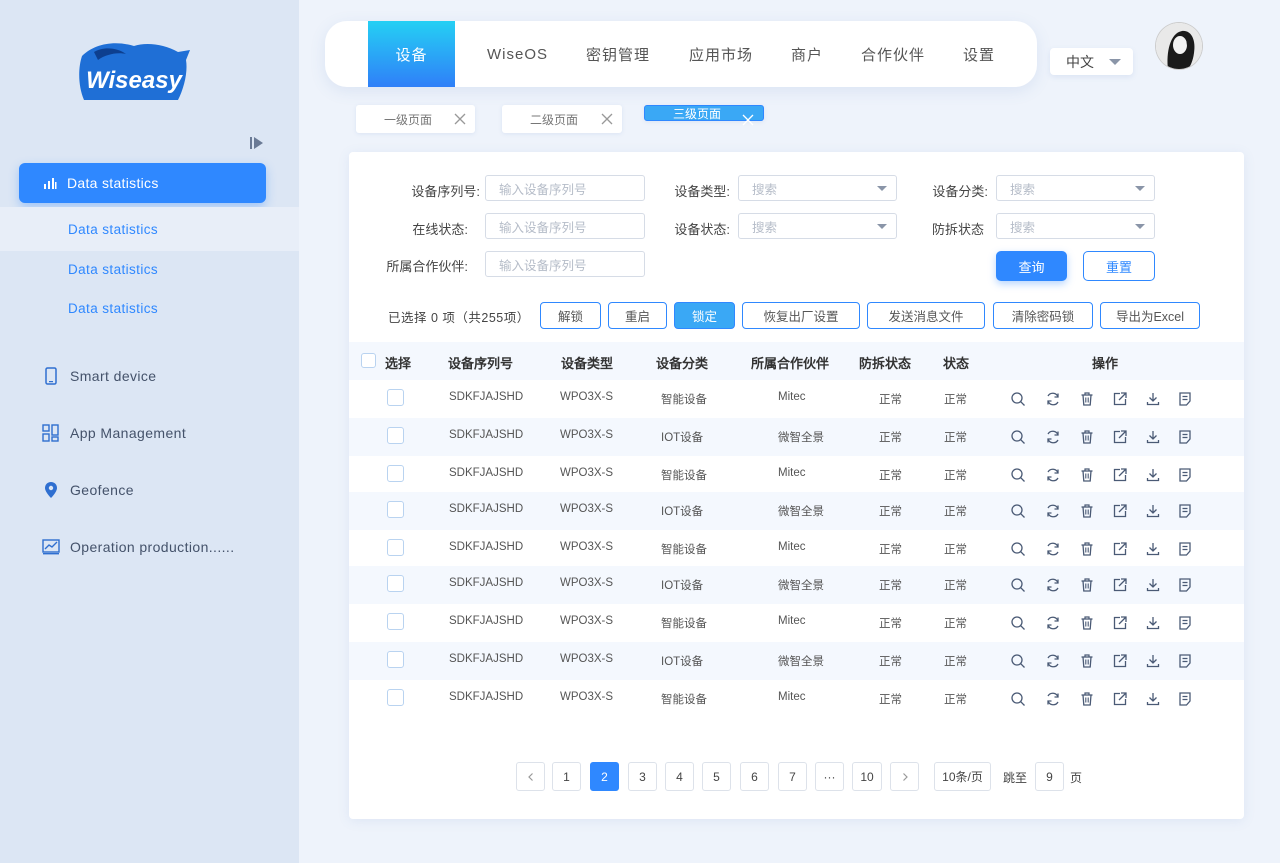 This screenshot has height=863, width=1280. I want to click on page-button: 4, so click(679, 776).